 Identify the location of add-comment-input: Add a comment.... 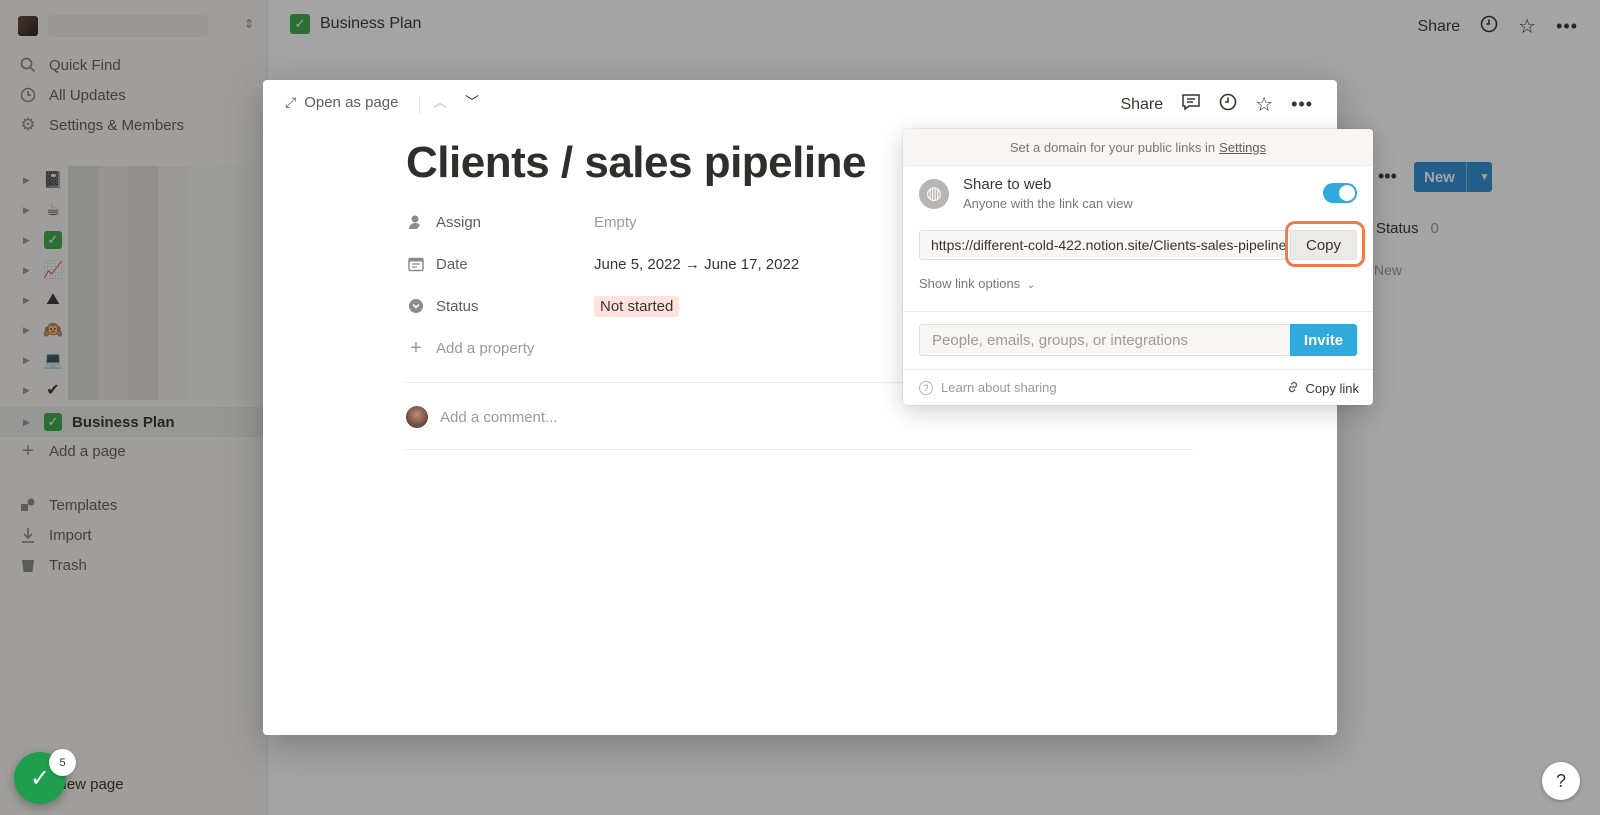
(482, 417).